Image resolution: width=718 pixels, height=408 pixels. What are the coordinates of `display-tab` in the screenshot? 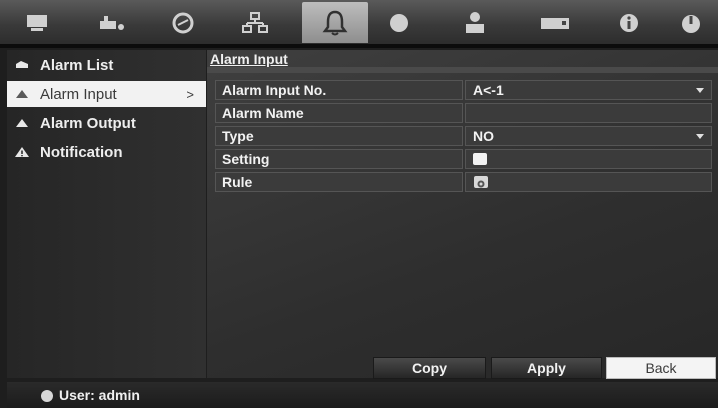 It's located at (37, 22).